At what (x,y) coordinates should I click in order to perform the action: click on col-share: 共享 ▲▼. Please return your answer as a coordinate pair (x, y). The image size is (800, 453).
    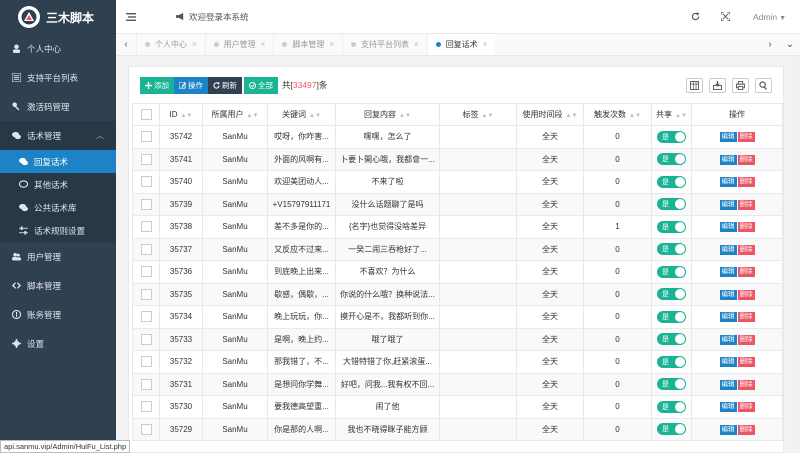
    Looking at the image, I should click on (671, 114).